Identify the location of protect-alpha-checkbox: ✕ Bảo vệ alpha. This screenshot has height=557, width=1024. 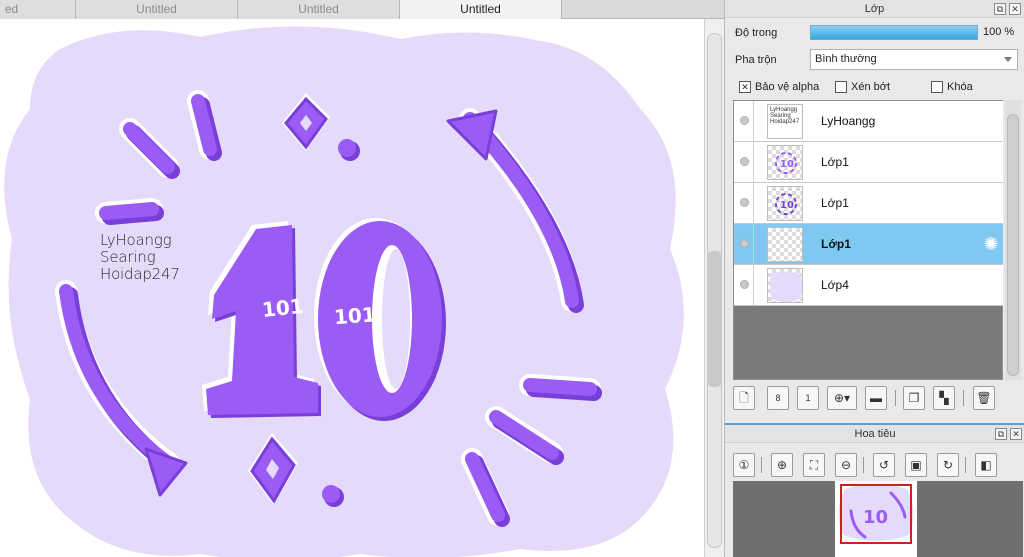
(779, 88).